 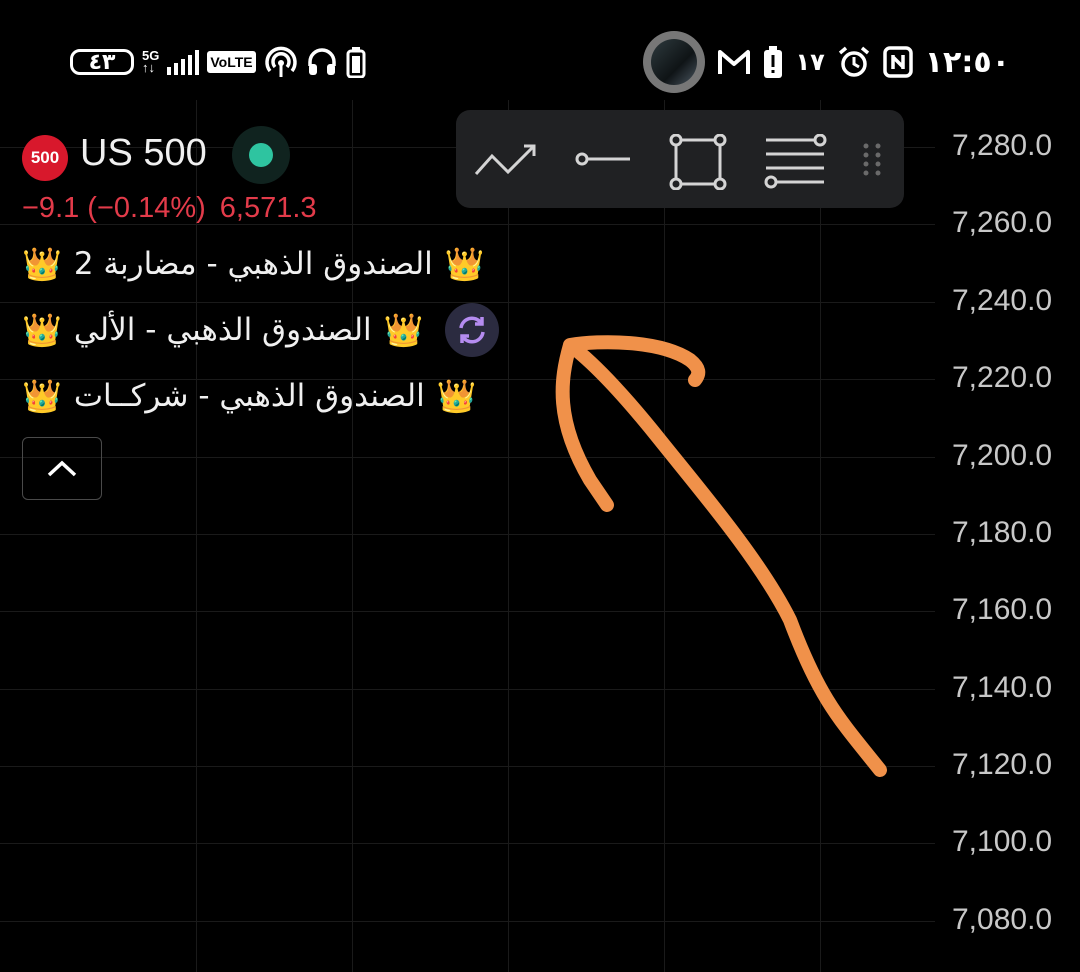 What do you see at coordinates (231, 62) in the screenshot?
I see `volte-icon: VoLTE` at bounding box center [231, 62].